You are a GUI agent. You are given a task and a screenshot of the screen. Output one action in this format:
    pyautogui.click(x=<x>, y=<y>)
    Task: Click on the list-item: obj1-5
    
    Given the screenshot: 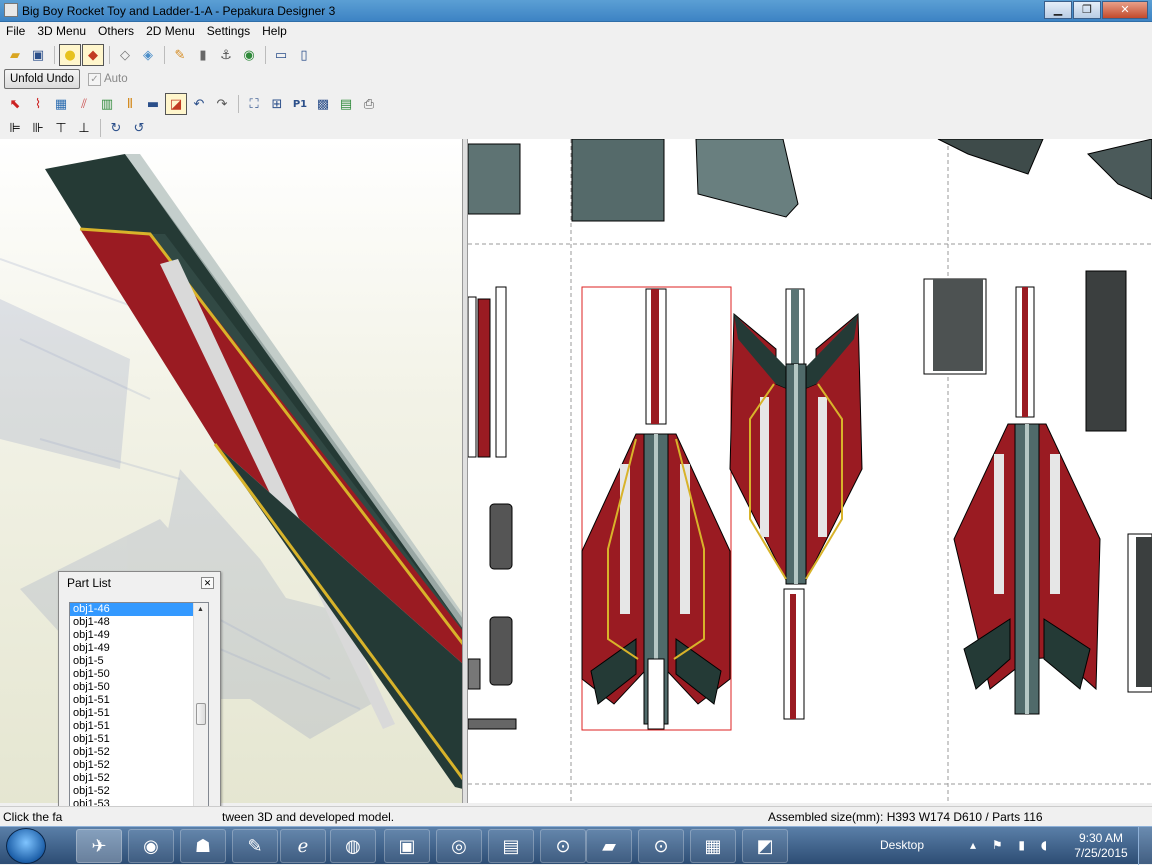 What is the action you would take?
    pyautogui.click(x=139, y=661)
    